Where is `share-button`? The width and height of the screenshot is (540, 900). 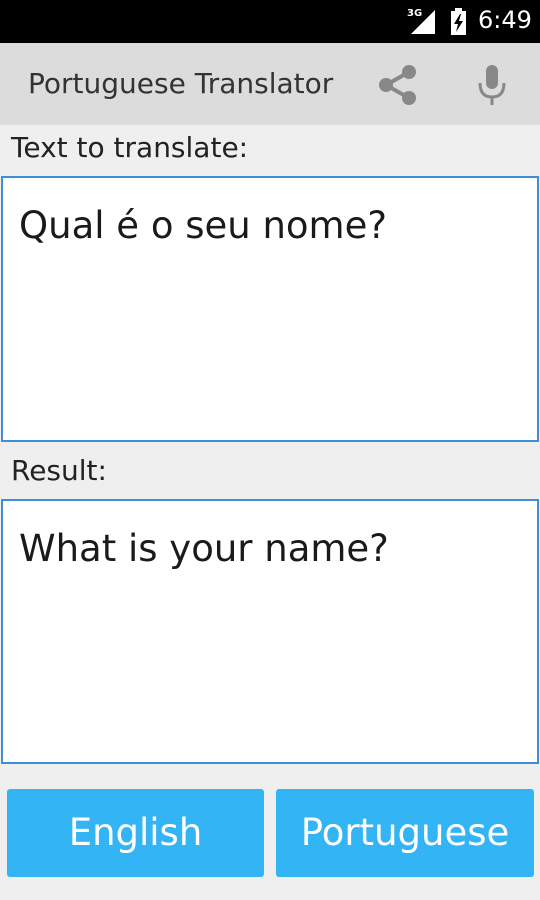 share-button is located at coordinates (398, 85).